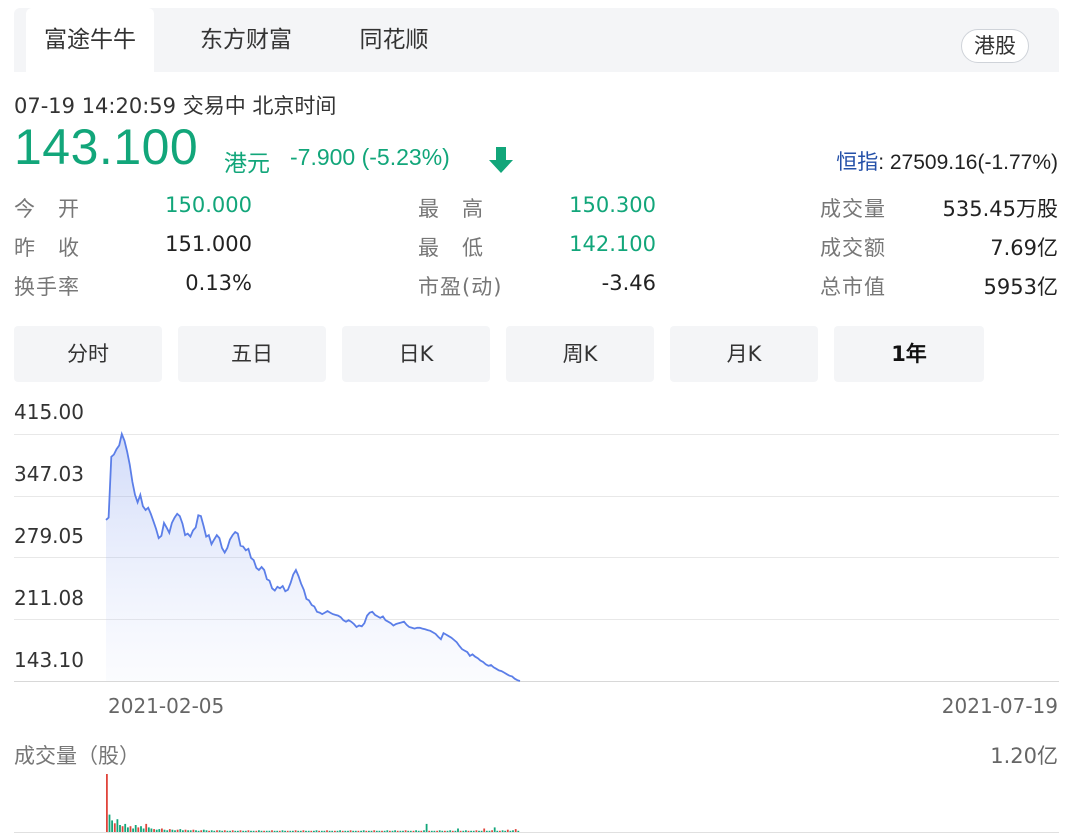 The image size is (1080, 838). What do you see at coordinates (405, 157) in the screenshot?
I see `price-change-pct: (-5.23%)` at bounding box center [405, 157].